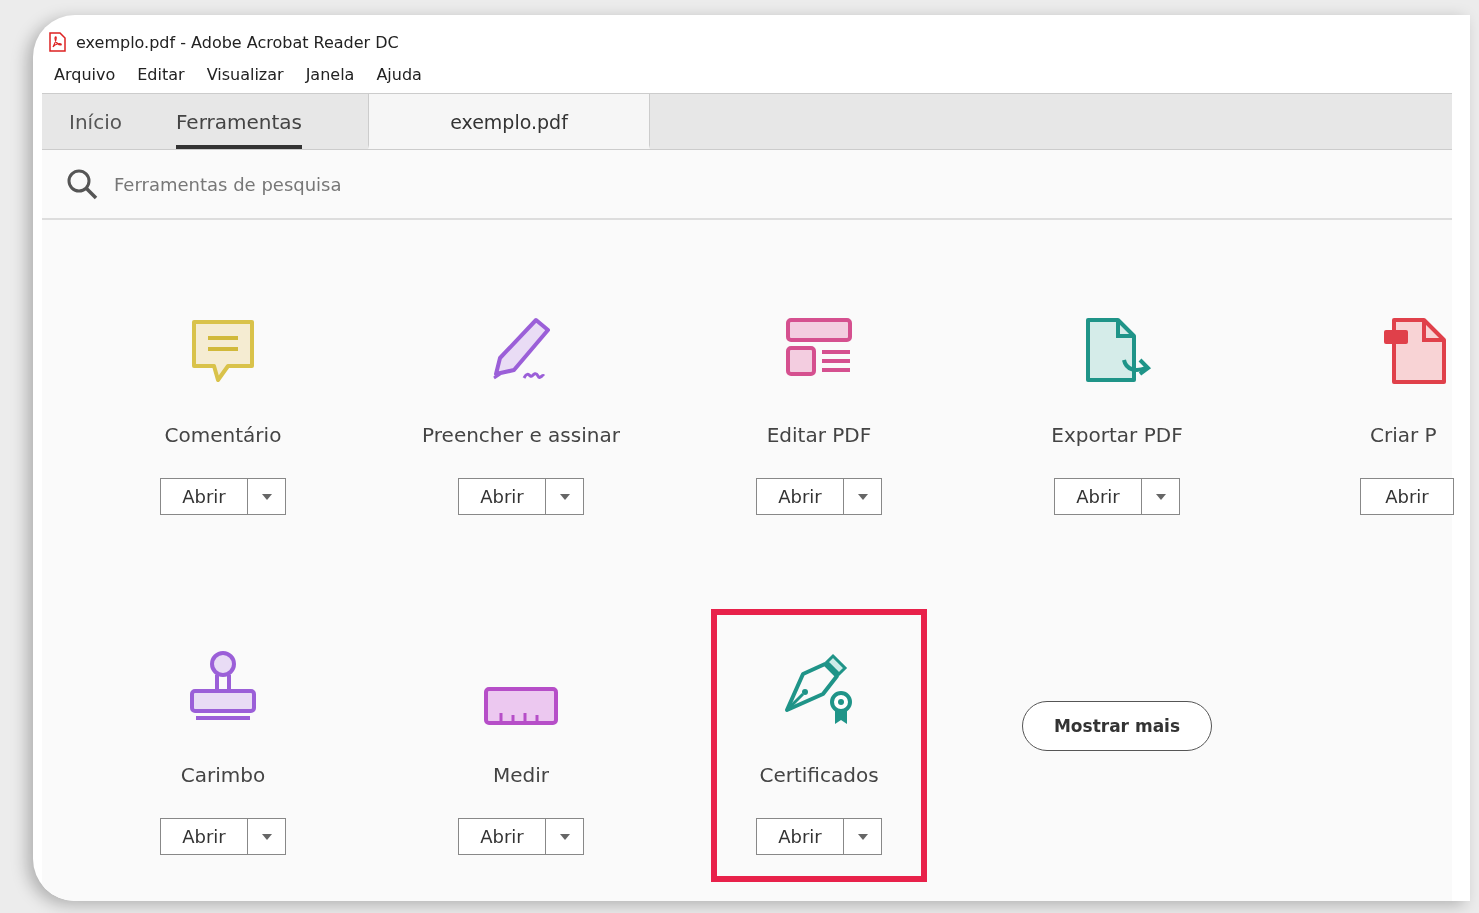 The height and width of the screenshot is (913, 1479). Describe the element at coordinates (223, 435) in the screenshot. I see `tool-name: Comentário` at that location.